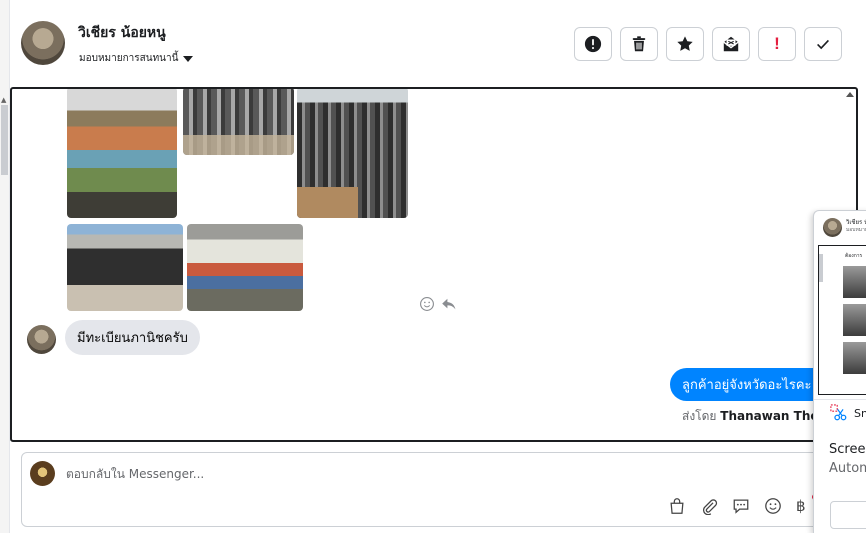 This screenshot has height=533, width=866. What do you see at coordinates (42, 473) in the screenshot?
I see `page-avatar` at bounding box center [42, 473].